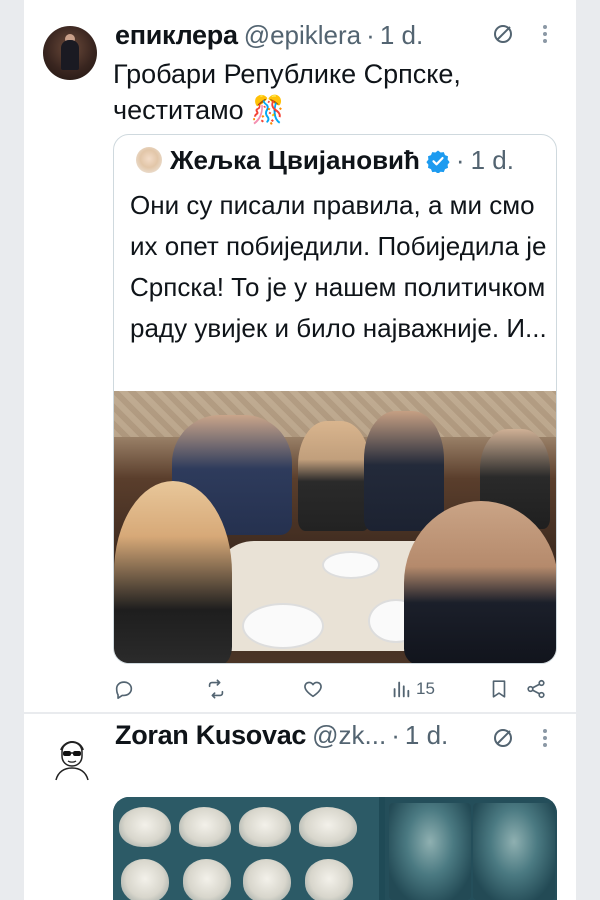 Image resolution: width=600 pixels, height=900 pixels. What do you see at coordinates (176, 35) in the screenshot?
I see `author-name: епиклера` at bounding box center [176, 35].